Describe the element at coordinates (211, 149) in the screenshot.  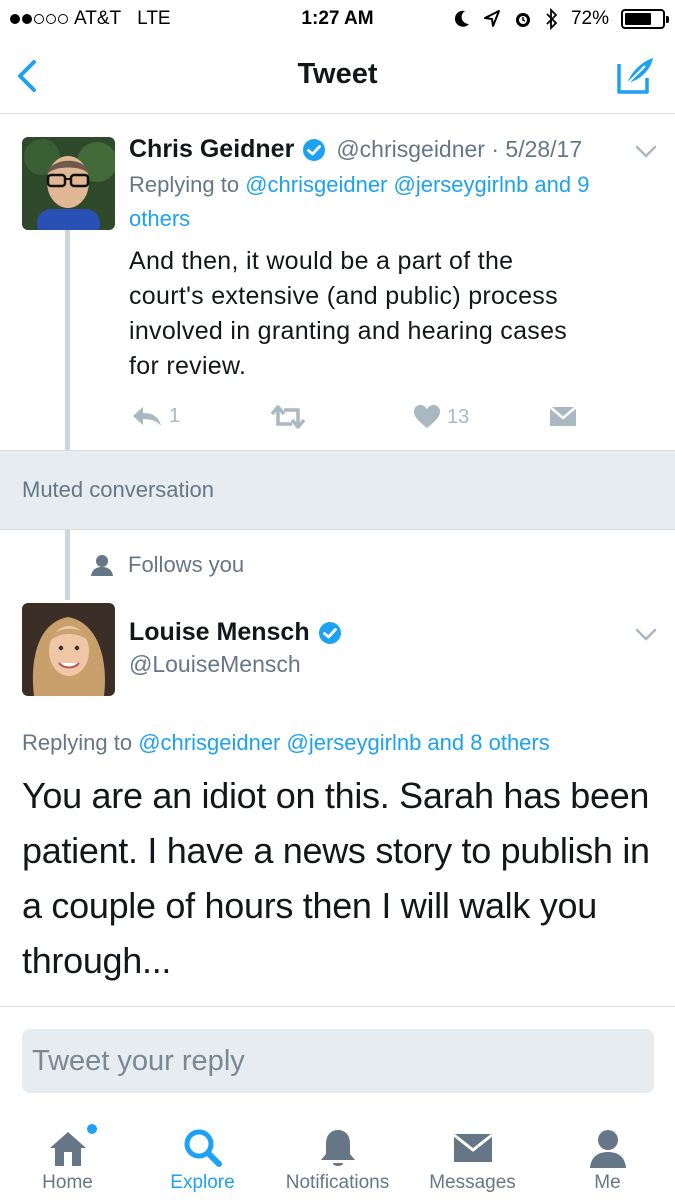
I see `tweet1-display-name: Chris Geidner` at that location.